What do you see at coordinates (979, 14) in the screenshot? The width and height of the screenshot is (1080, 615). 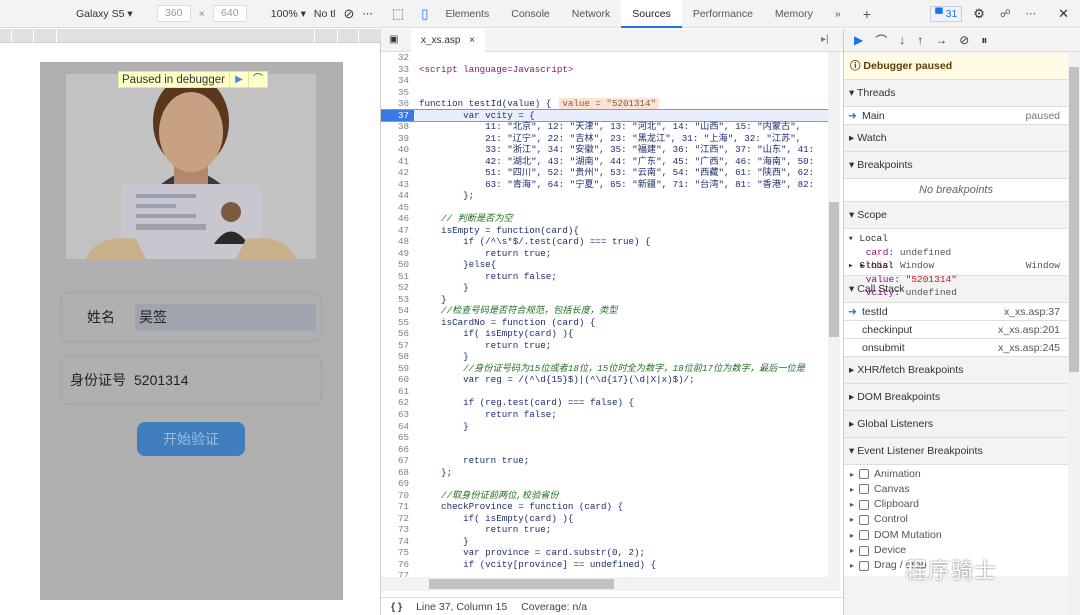 I see `settings-icon: ⚙` at bounding box center [979, 14].